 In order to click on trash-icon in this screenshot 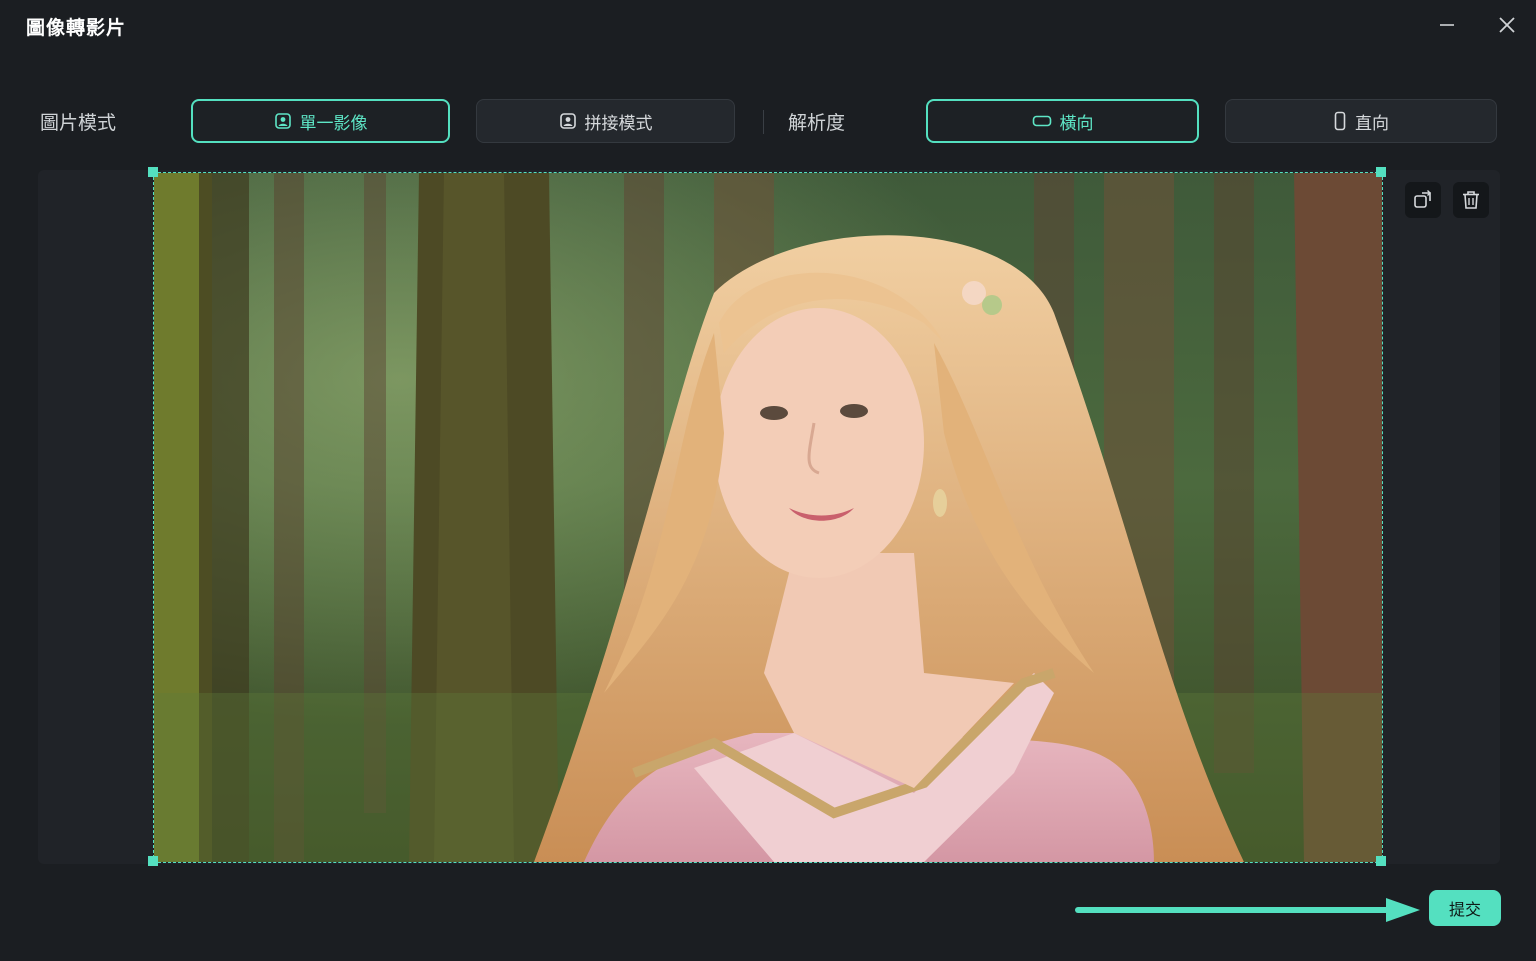, I will do `click(1471, 200)`.